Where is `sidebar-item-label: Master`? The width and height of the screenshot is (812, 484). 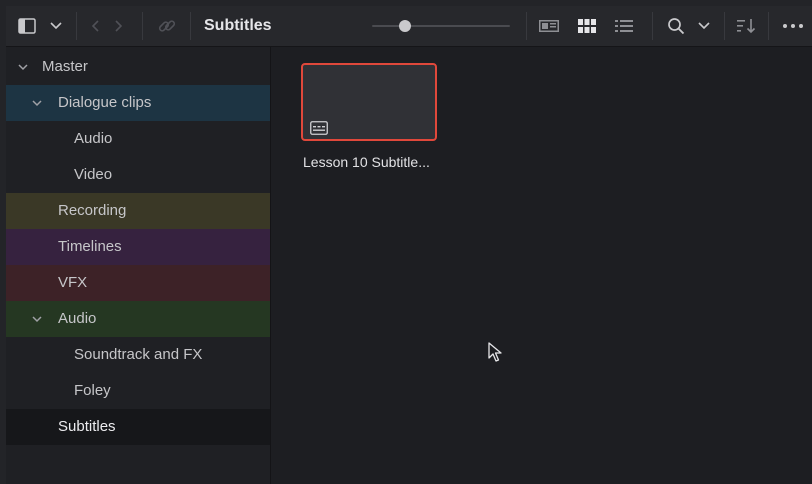 sidebar-item-label: Master is located at coordinates (65, 66).